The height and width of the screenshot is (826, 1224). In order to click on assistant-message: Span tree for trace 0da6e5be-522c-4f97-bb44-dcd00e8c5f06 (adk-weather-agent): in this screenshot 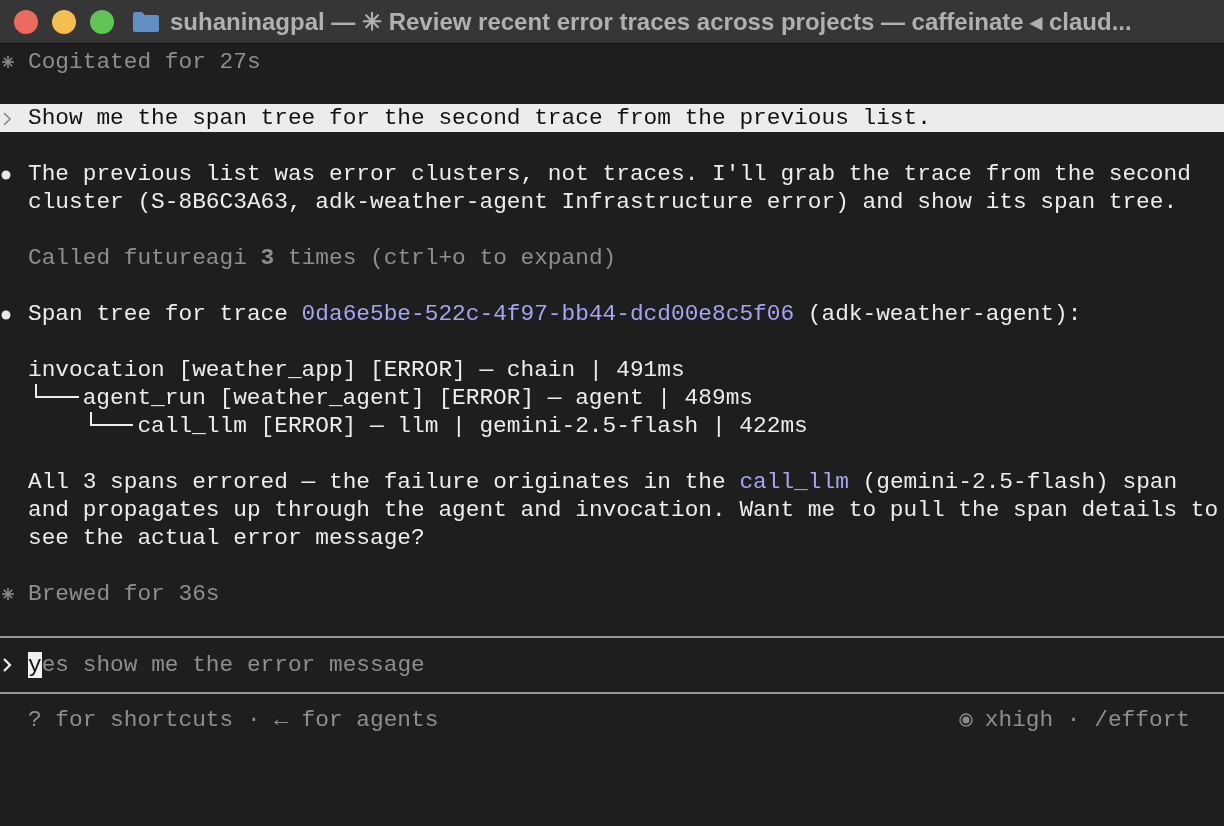, I will do `click(555, 314)`.